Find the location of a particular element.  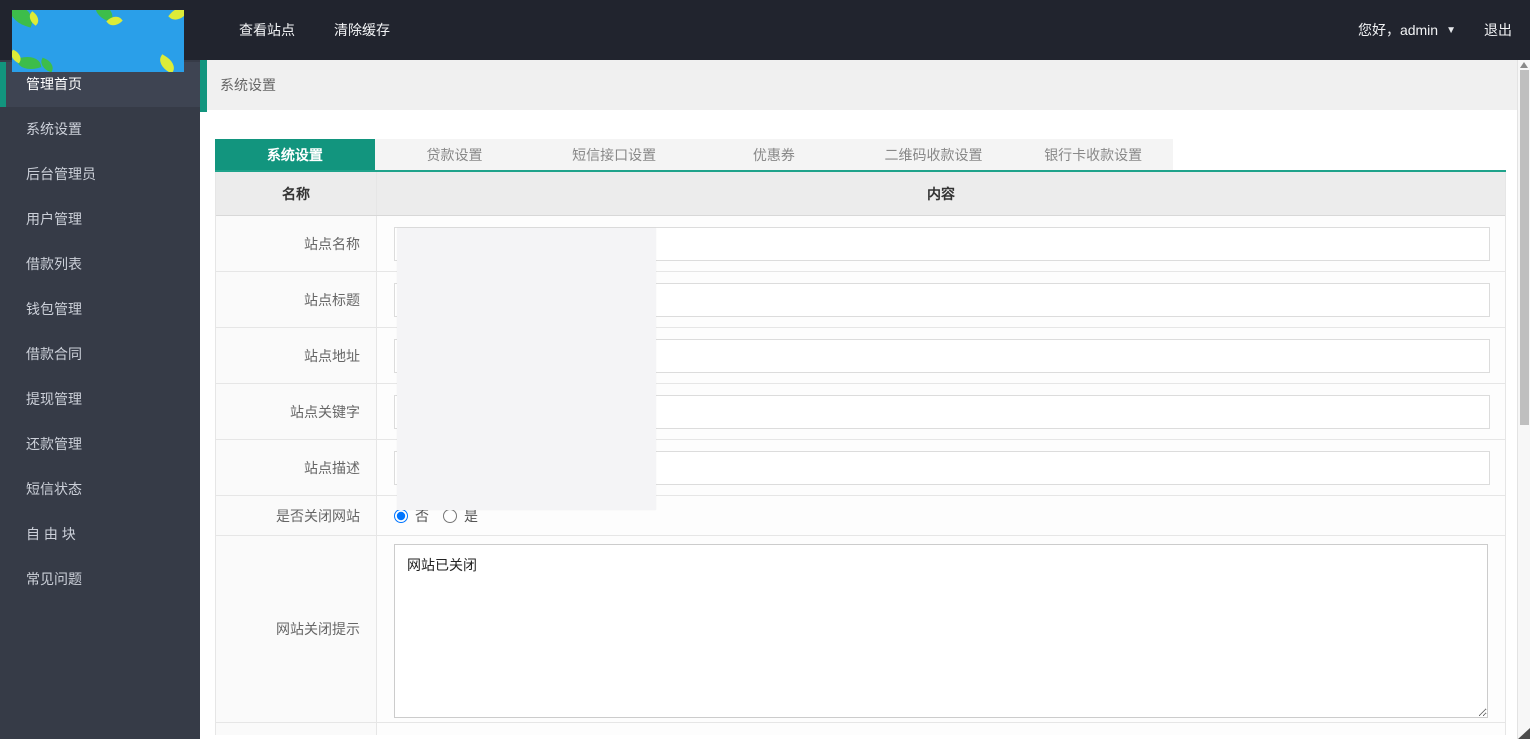

sidebar-item-withdrawal-management: 提现管理 is located at coordinates (100, 399).